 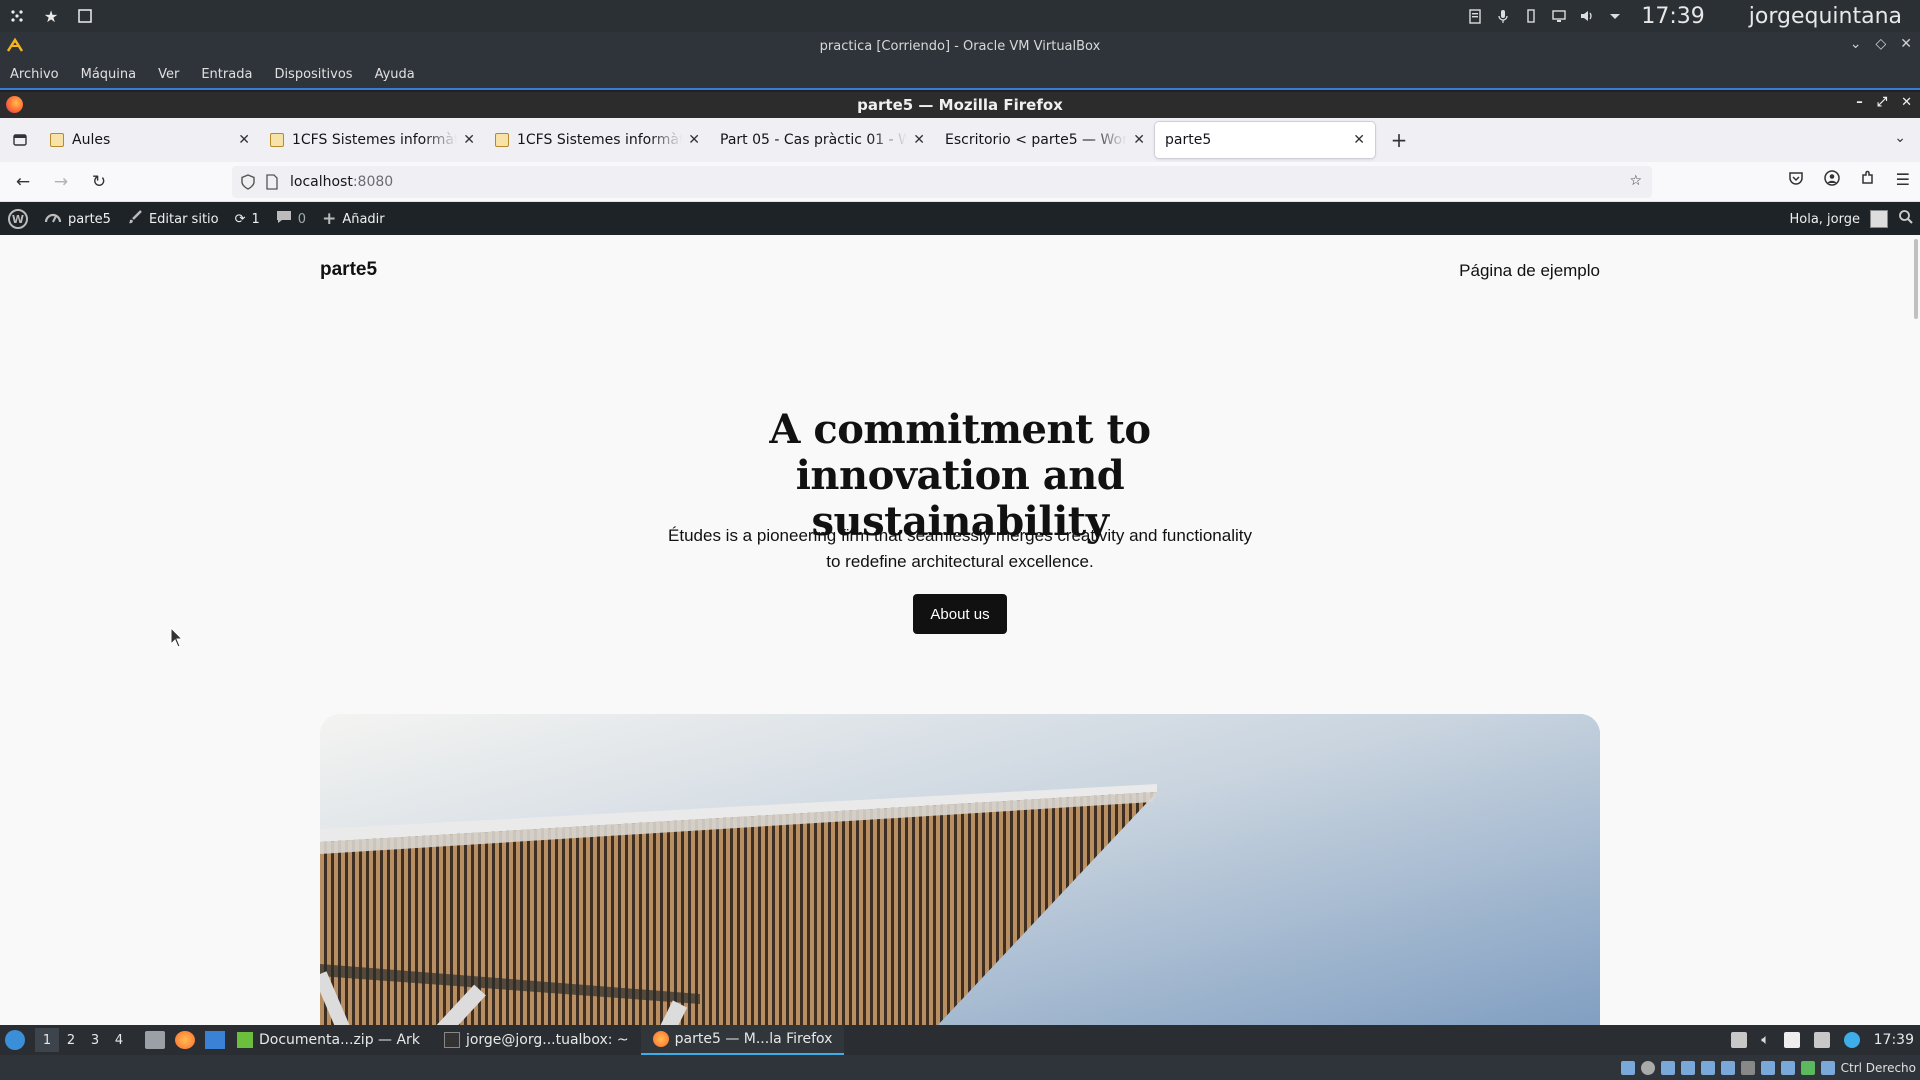 What do you see at coordinates (272, 182) in the screenshot?
I see `page-icon` at bounding box center [272, 182].